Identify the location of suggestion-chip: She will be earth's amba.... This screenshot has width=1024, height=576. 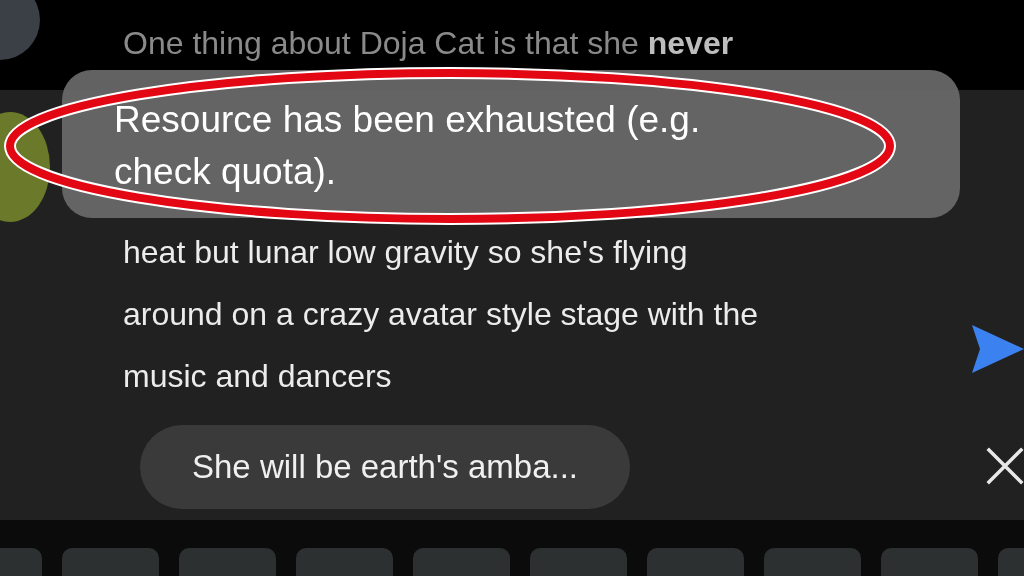
(385, 467).